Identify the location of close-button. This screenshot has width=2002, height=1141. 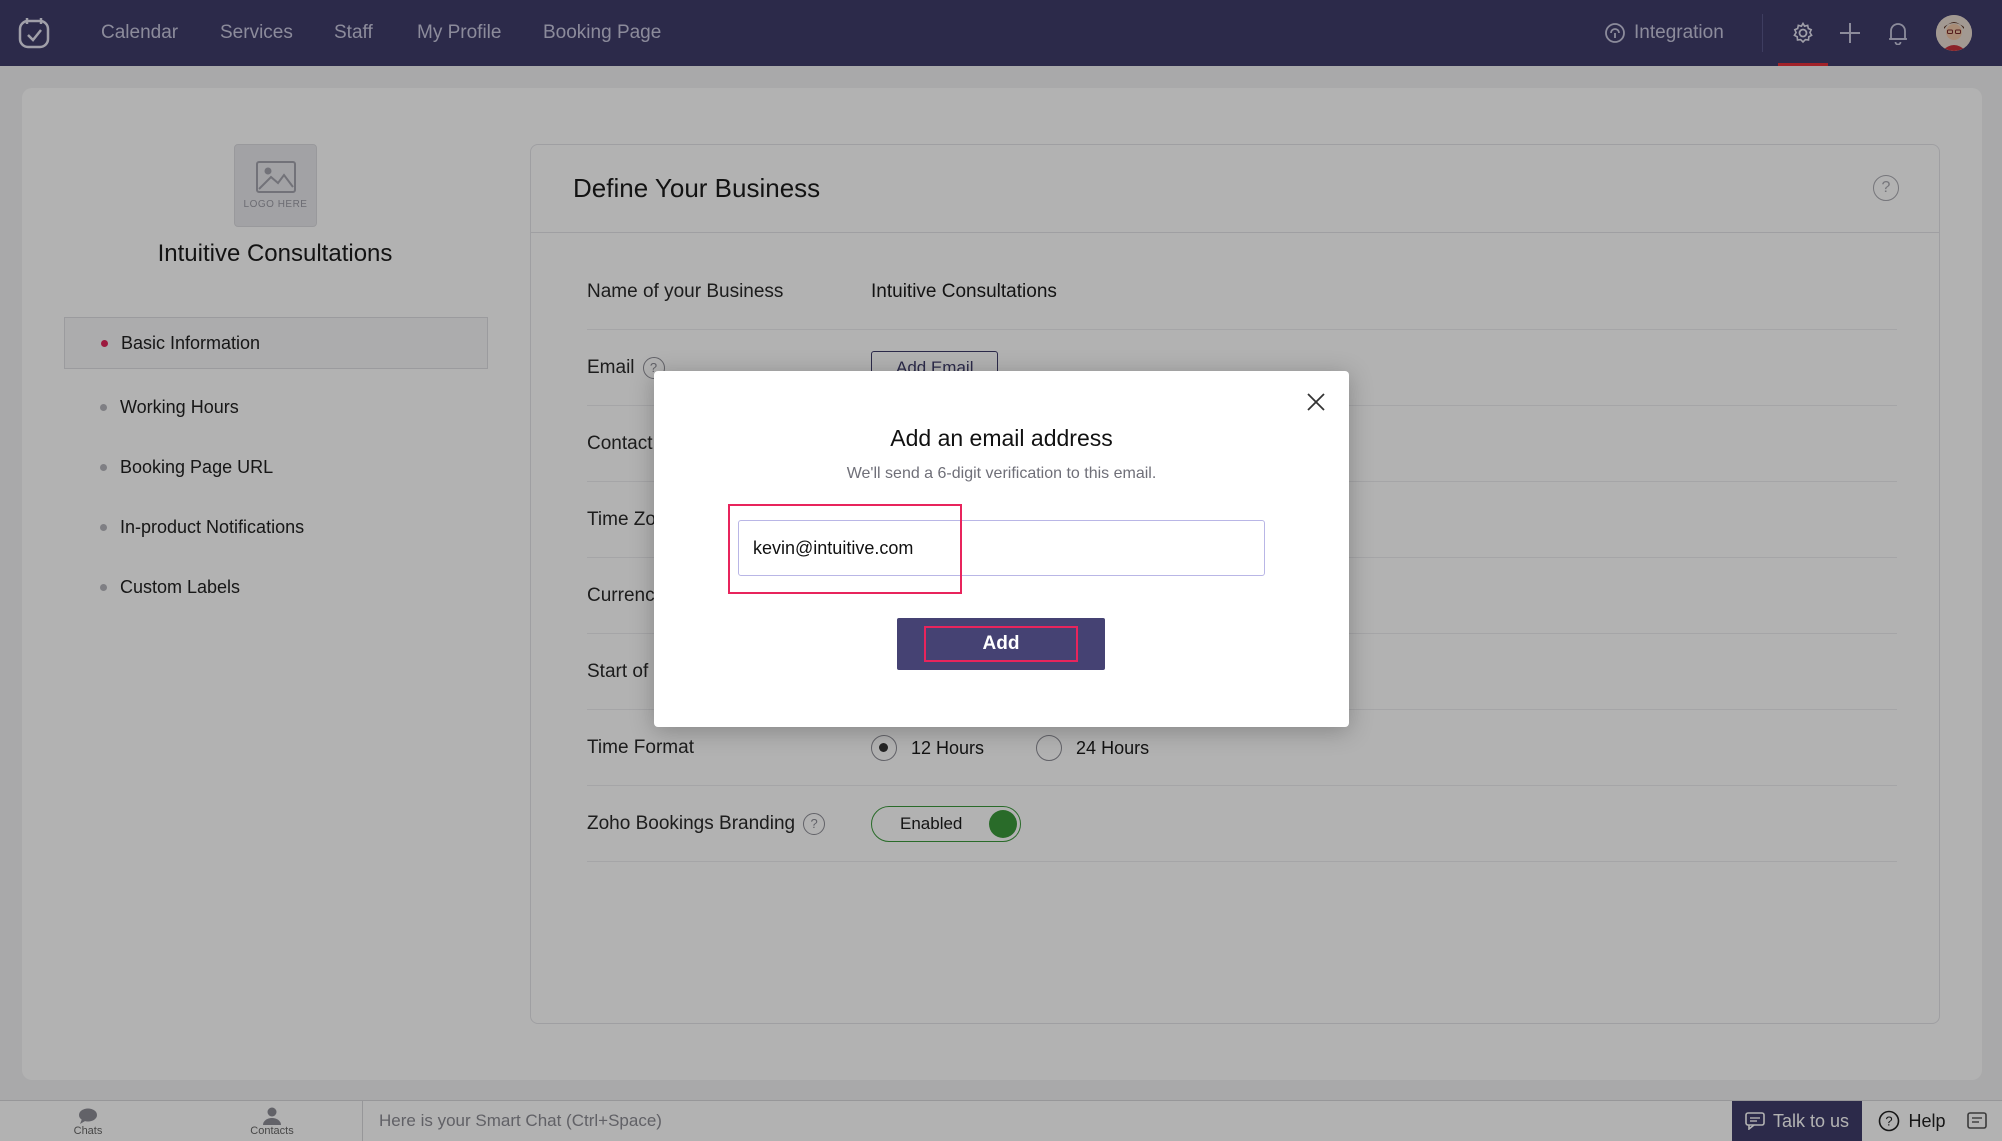
(1316, 402).